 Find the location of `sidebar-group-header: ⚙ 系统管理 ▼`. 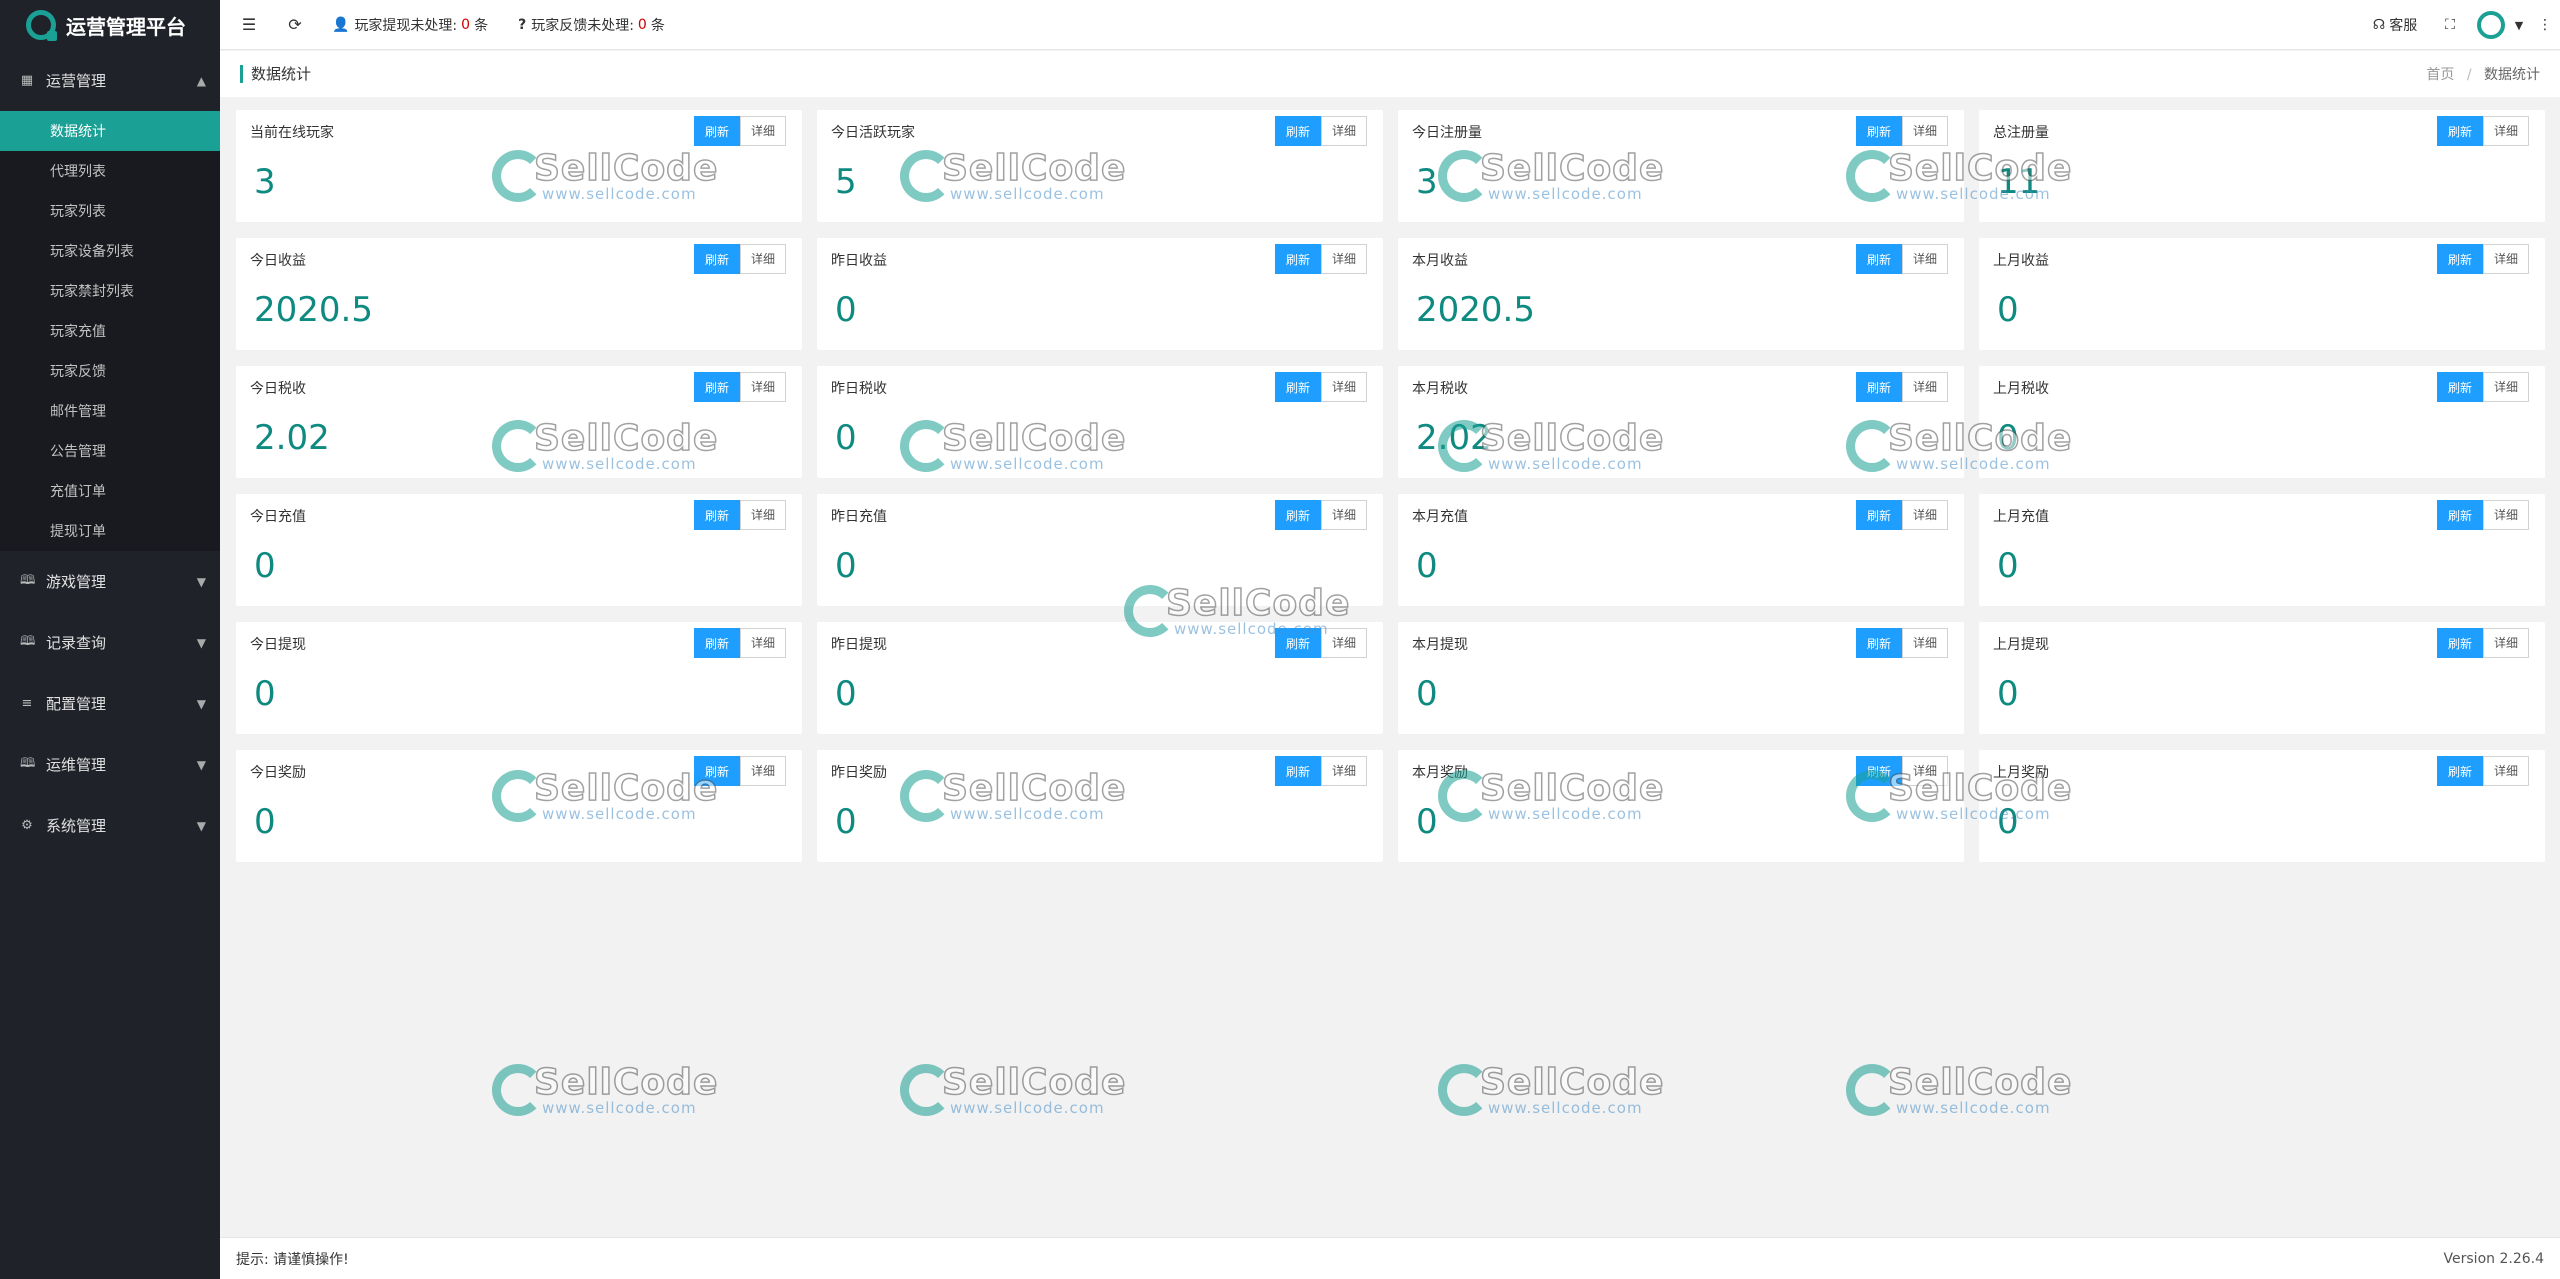

sidebar-group-header: ⚙ 系统管理 ▼ is located at coordinates (110, 825).